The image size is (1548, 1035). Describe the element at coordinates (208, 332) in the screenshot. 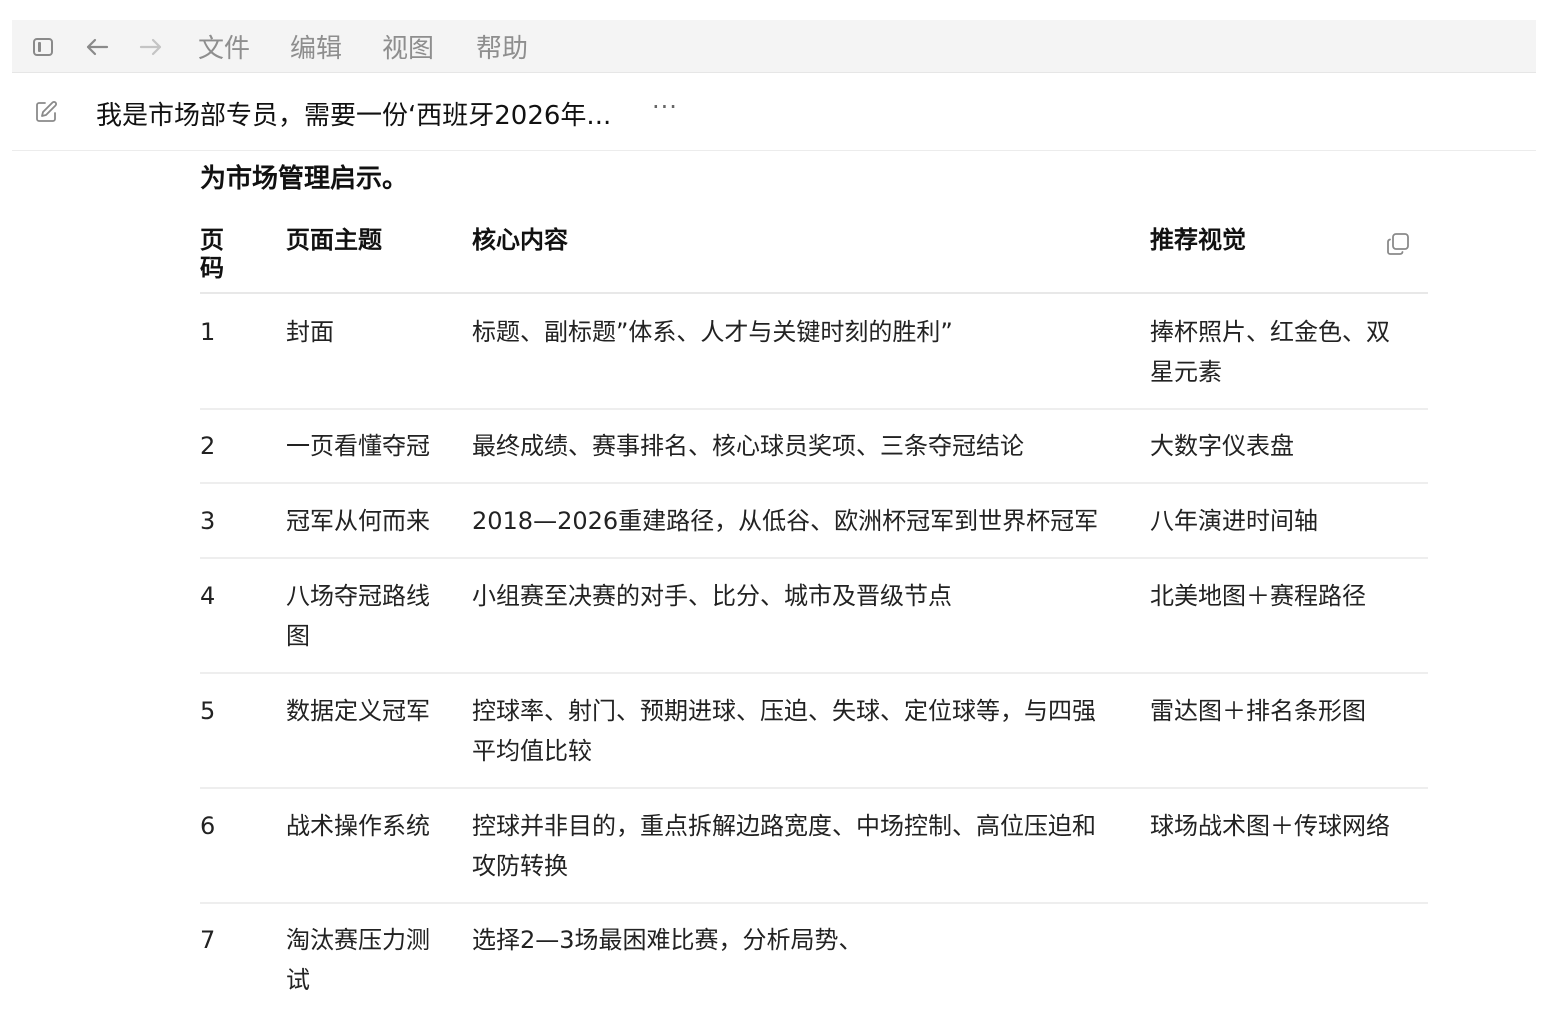

I see `table-row-1-page: 1` at that location.